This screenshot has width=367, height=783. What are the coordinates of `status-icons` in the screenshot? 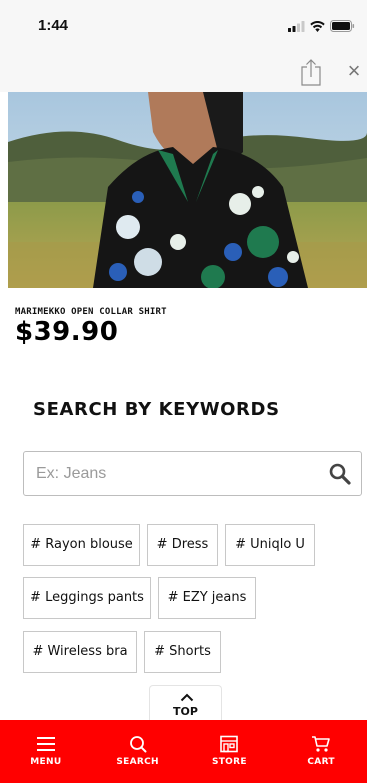 It's located at (321, 26).